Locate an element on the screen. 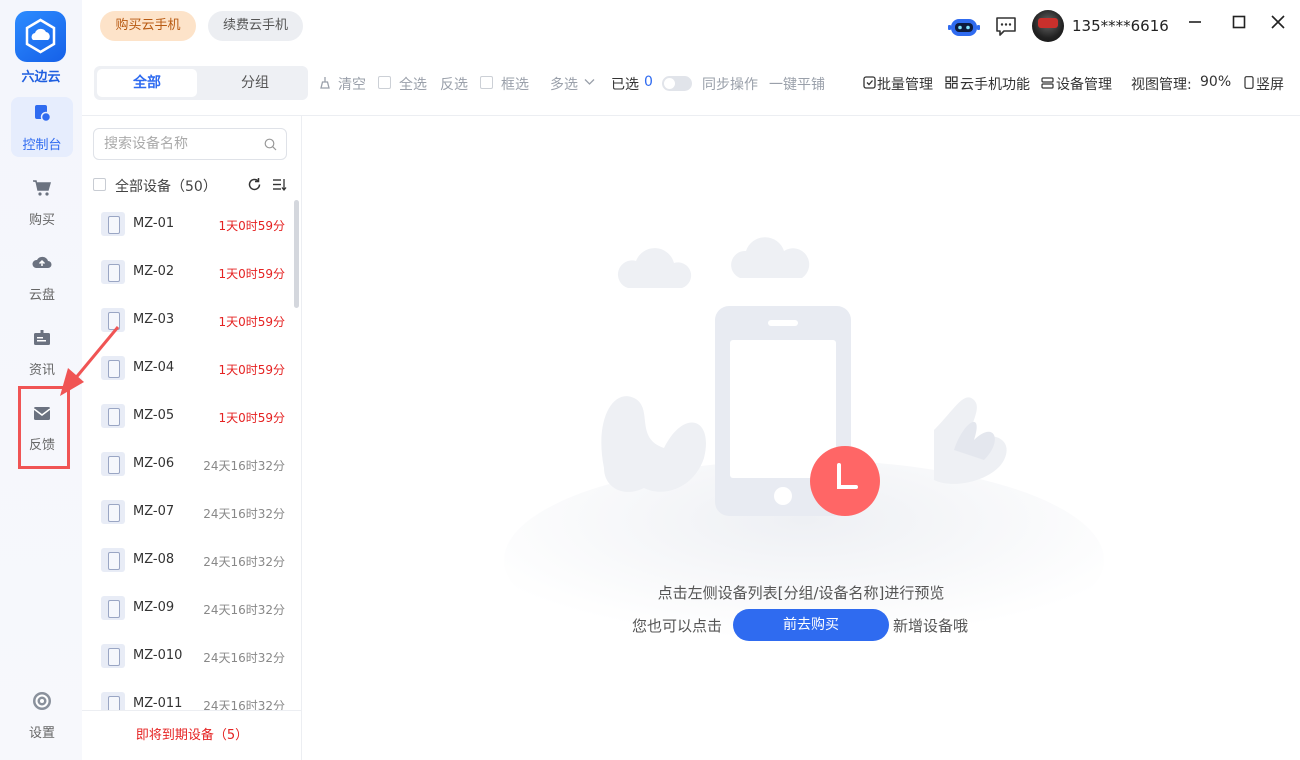 Image resolution: width=1300 pixels, height=760 pixels. clear-button: 清空 is located at coordinates (352, 84).